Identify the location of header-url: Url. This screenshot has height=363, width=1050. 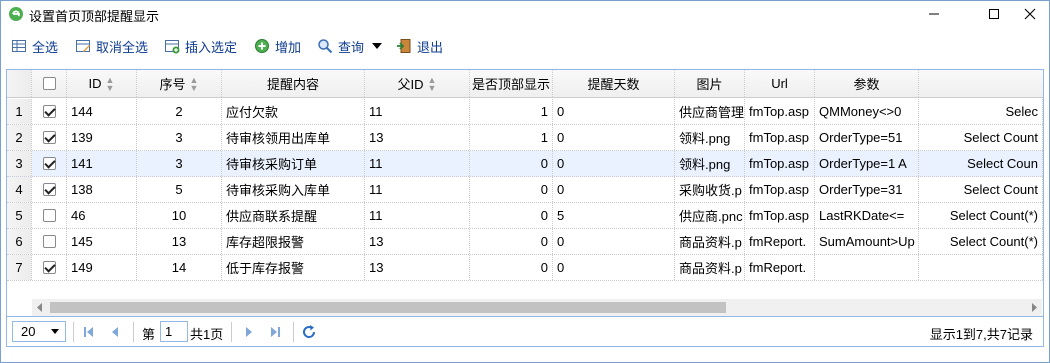
(780, 83).